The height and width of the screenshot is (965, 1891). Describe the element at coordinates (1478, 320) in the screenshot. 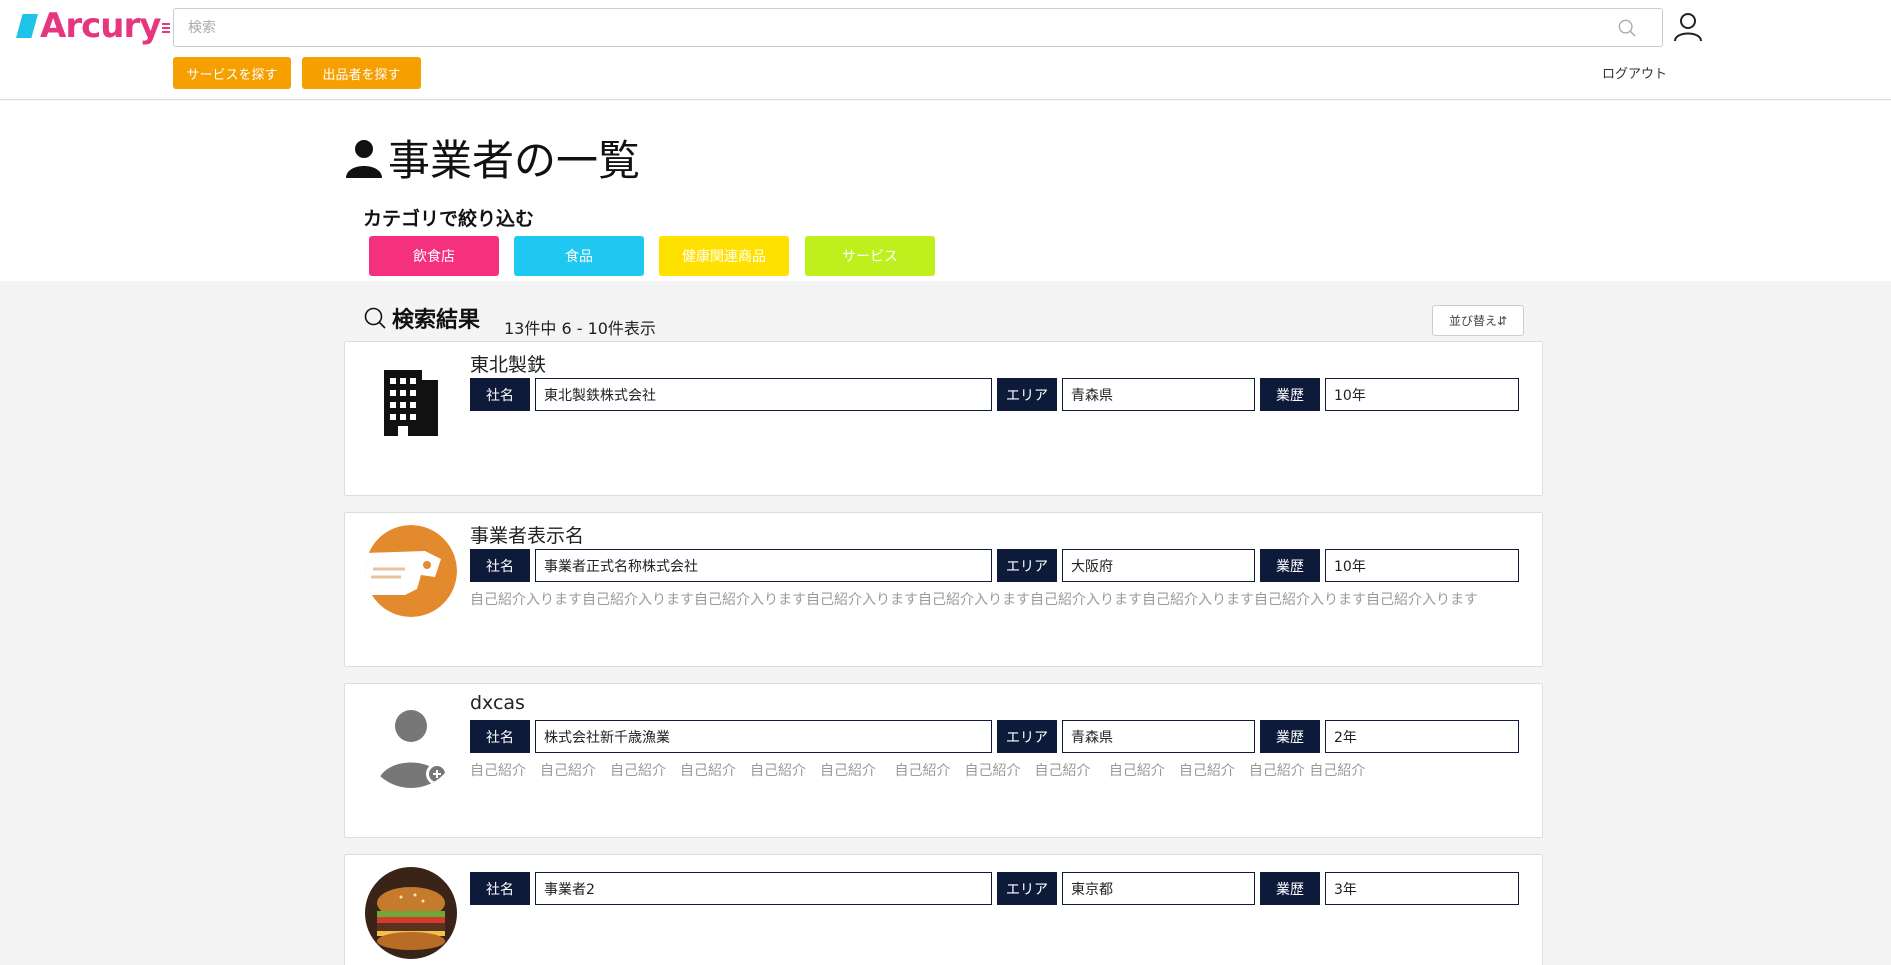

I see `sort-button: 並び替え⇵` at that location.